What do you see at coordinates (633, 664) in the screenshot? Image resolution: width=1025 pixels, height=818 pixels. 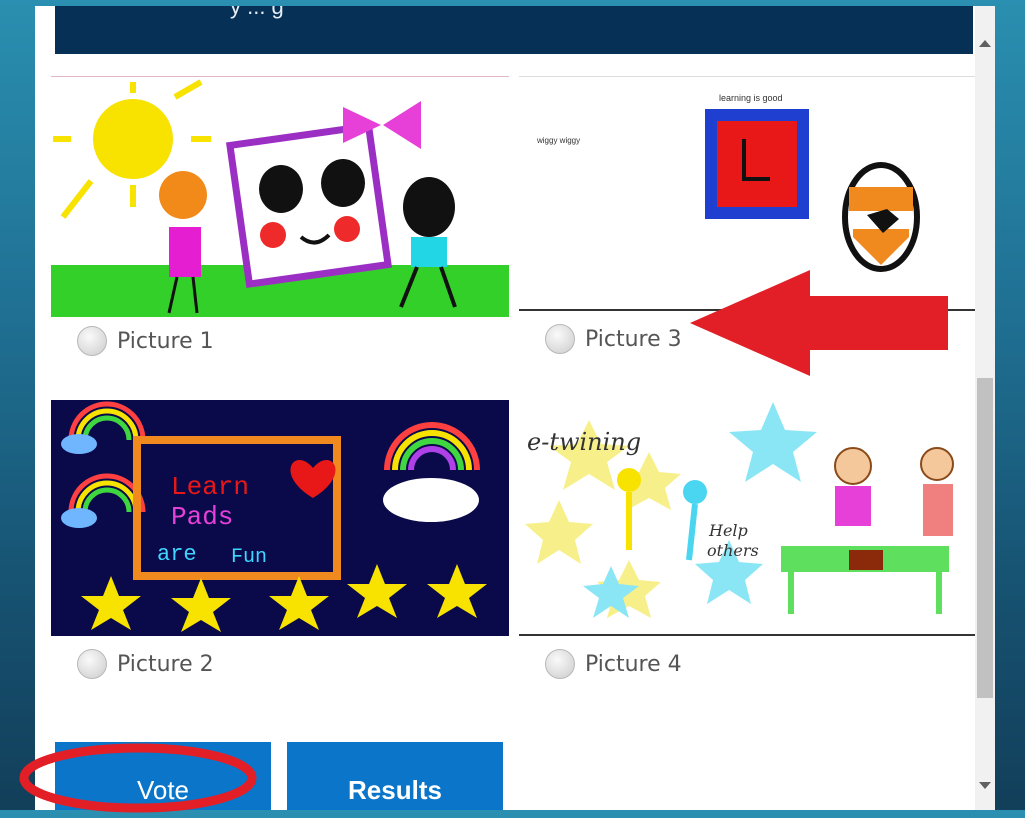 I see `picture-4-label: Picture 4` at bounding box center [633, 664].